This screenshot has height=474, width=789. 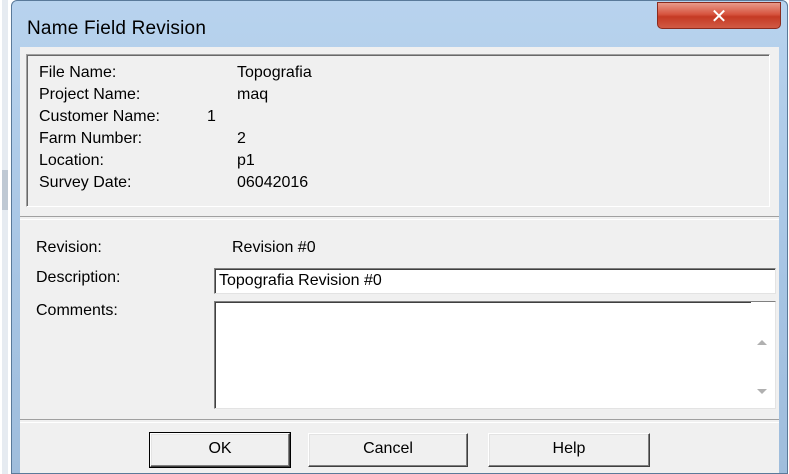 I want to click on help-button: Help, so click(x=569, y=450).